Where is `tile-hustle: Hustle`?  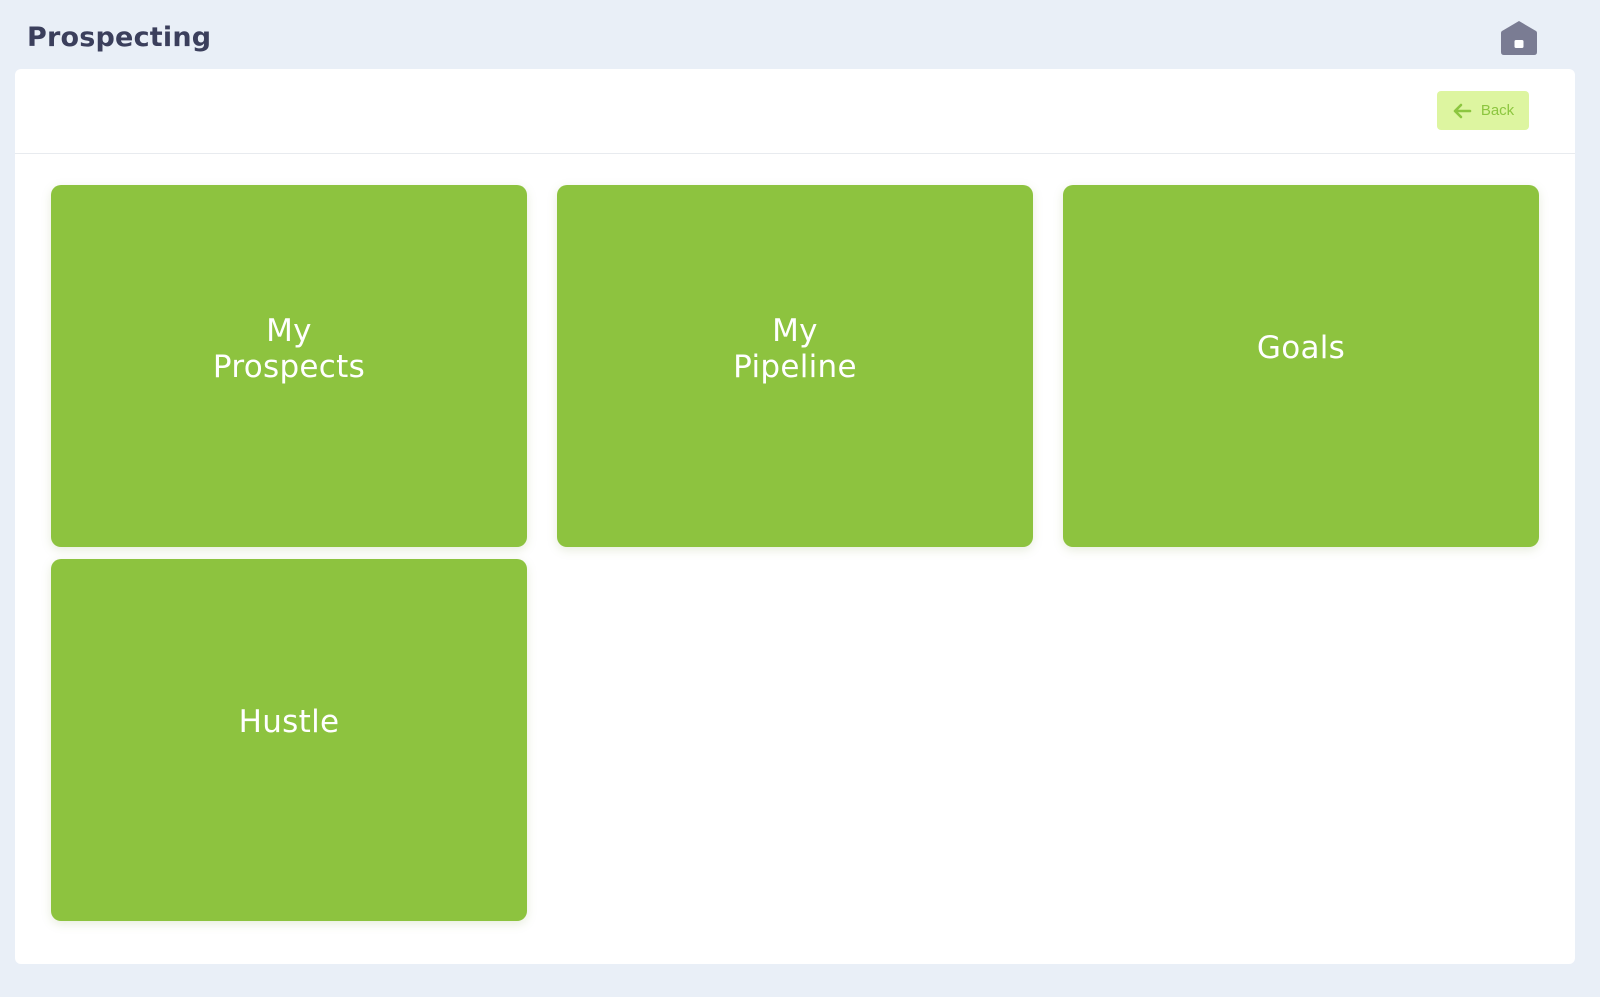
tile-hustle: Hustle is located at coordinates (289, 740).